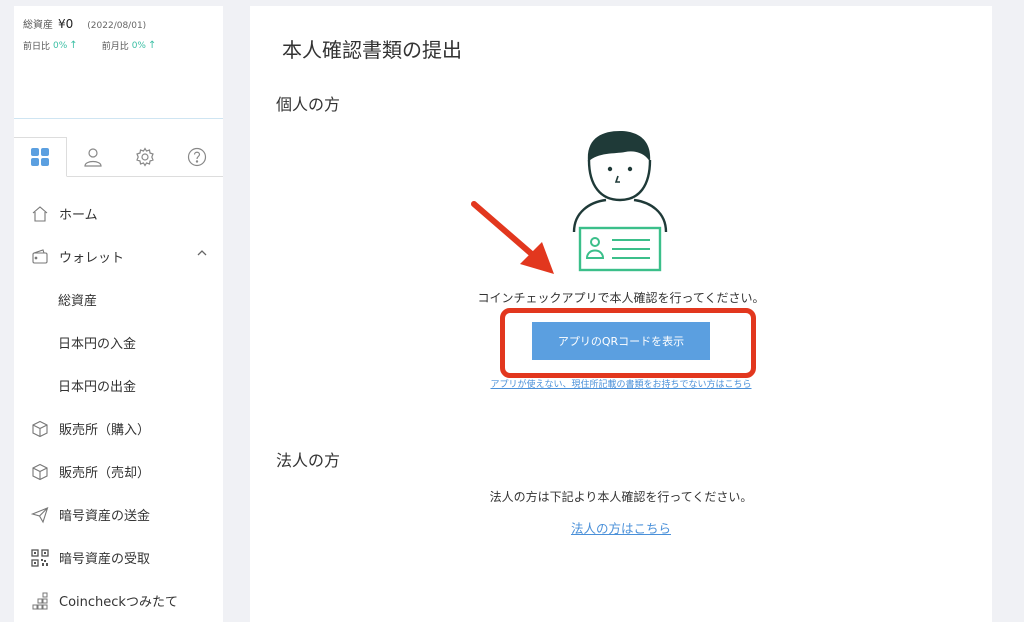 This screenshot has height=622, width=1024. I want to click on corporate-heading: 法人の方, so click(308, 460).